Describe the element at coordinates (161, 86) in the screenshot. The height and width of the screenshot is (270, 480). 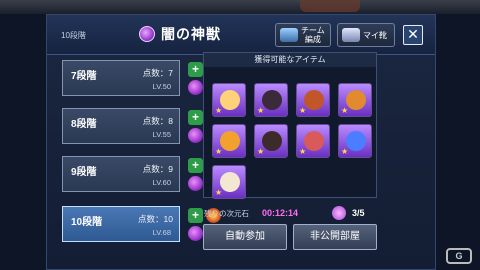
I see `tier-level: LV.50` at that location.